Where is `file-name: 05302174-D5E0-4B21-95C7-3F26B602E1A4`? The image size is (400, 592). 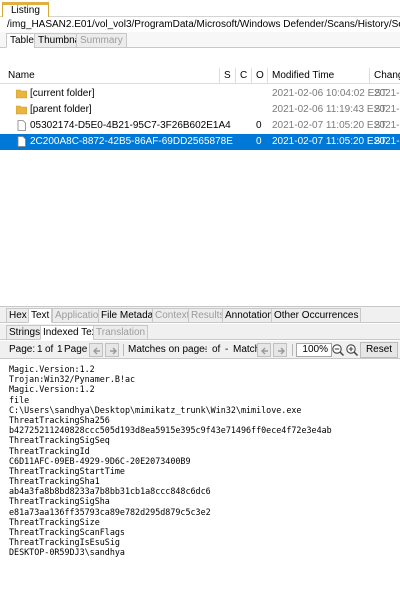 file-name: 05302174-D5E0-4B21-95C7-3F26B602E1A4 is located at coordinates (130, 125).